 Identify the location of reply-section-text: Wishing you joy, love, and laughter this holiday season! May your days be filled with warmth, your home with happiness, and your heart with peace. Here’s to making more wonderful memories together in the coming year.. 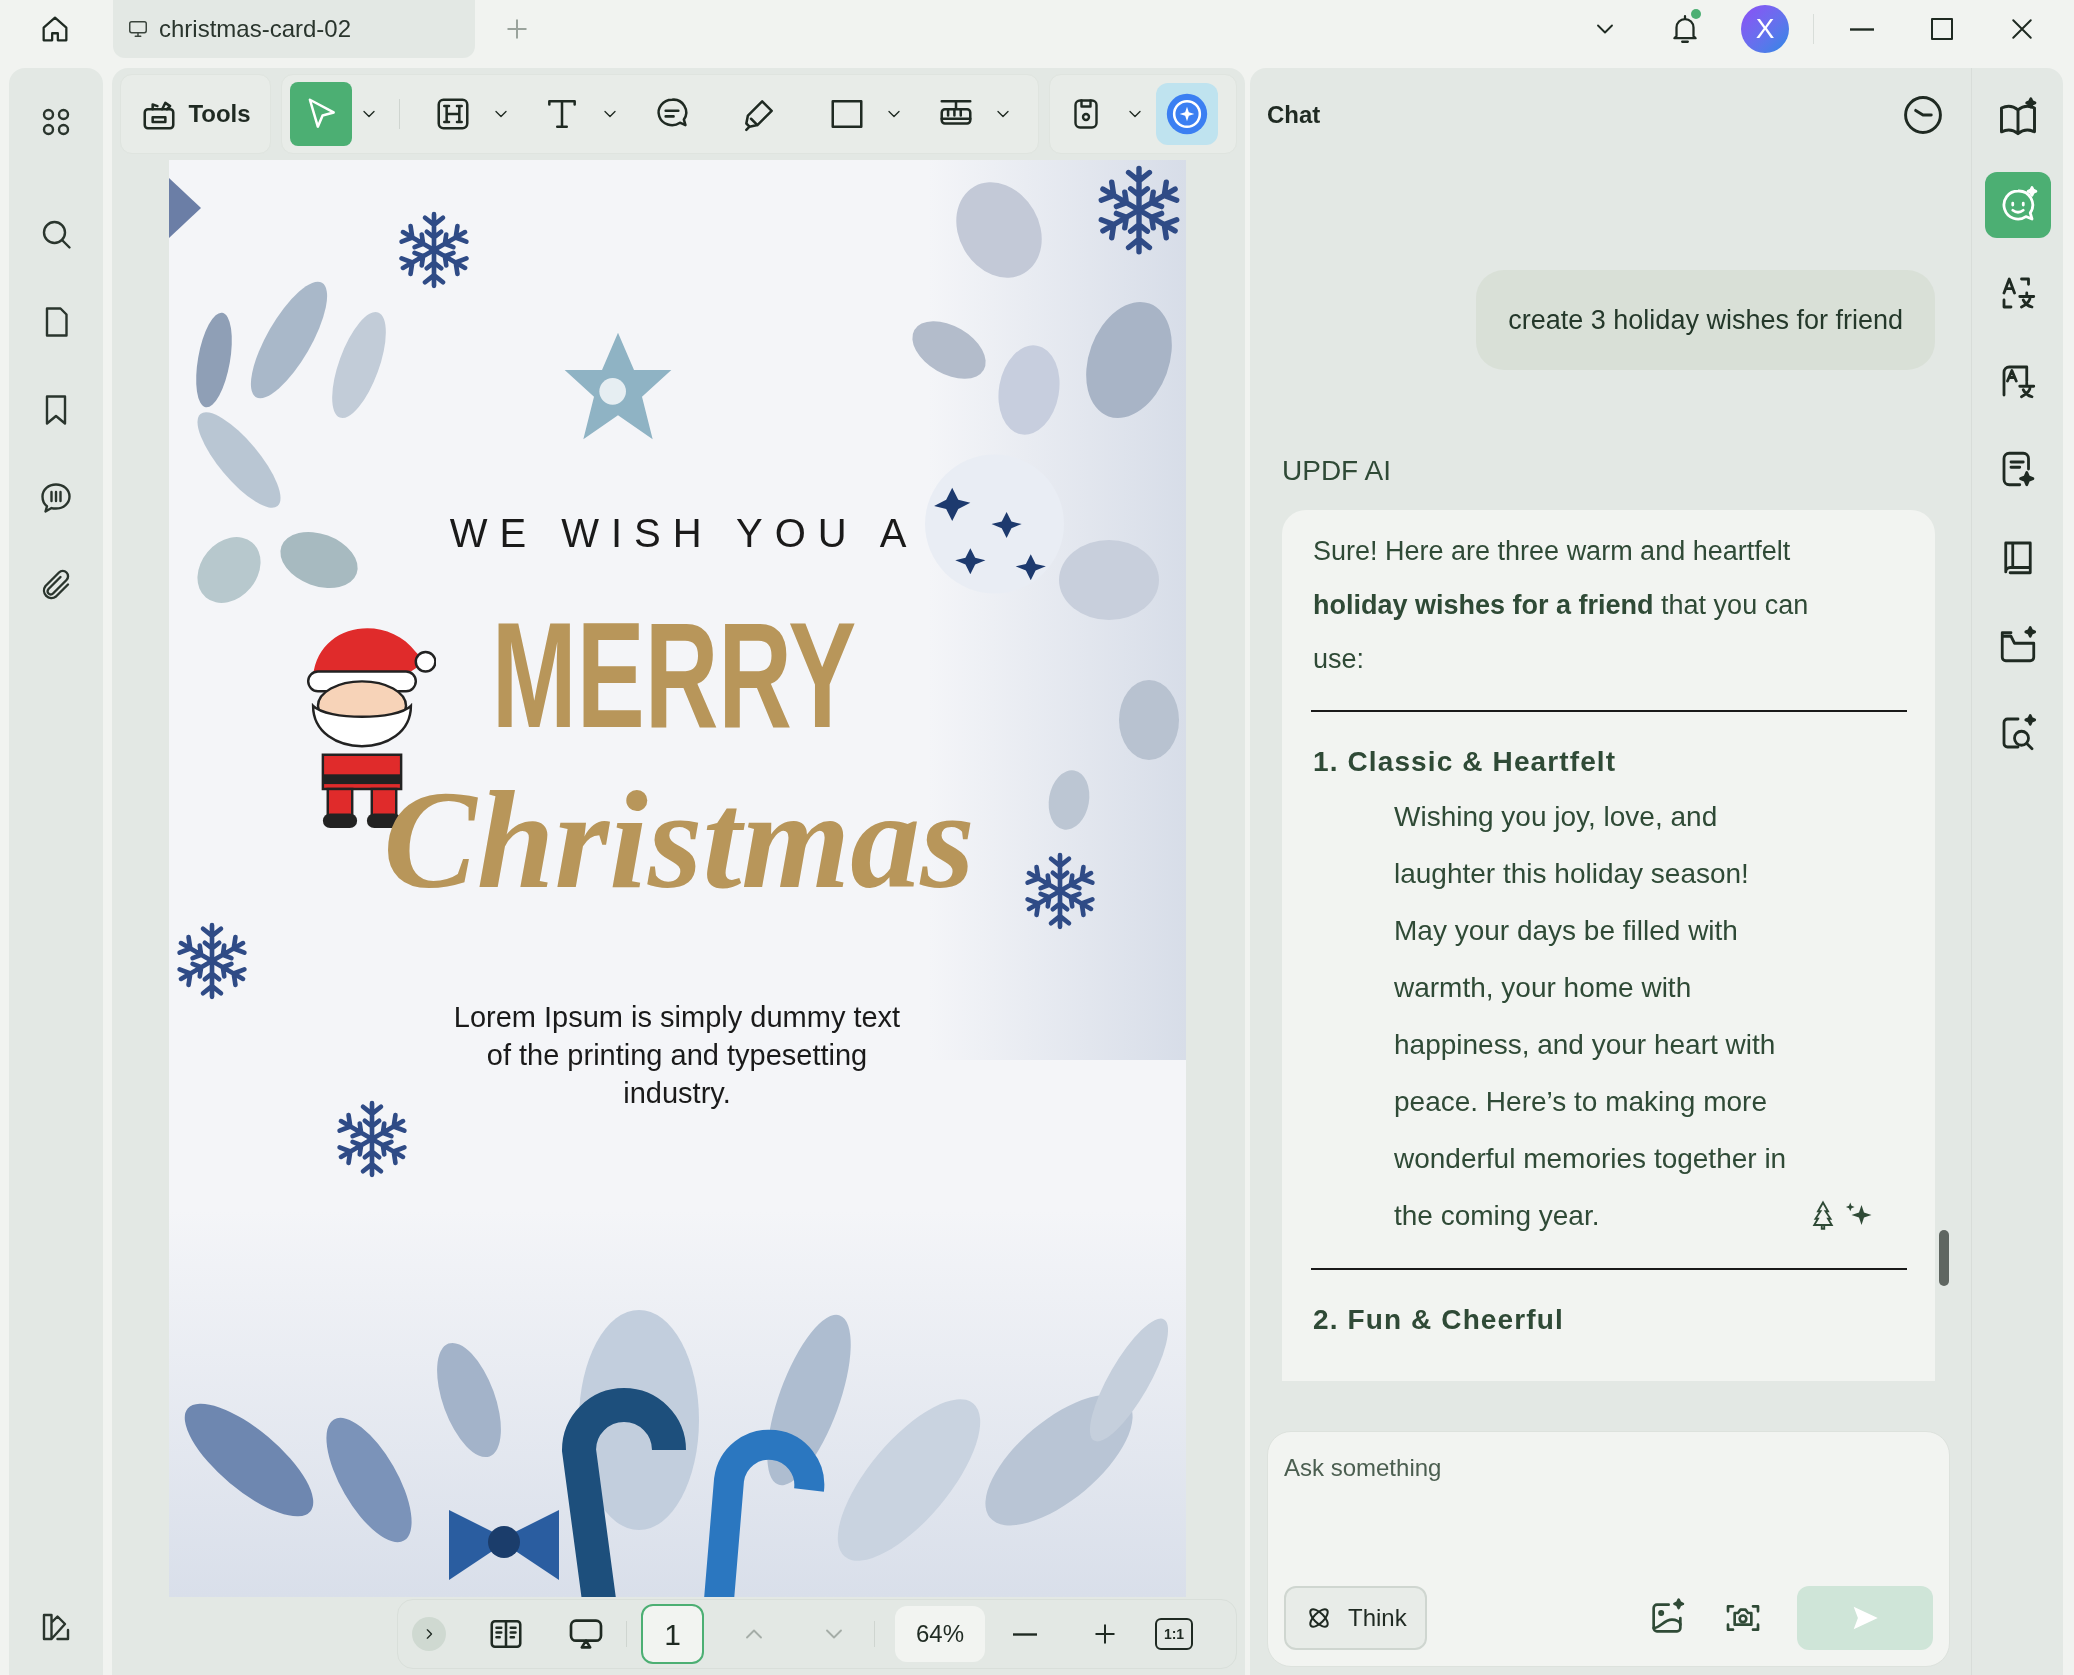
(1591, 1016).